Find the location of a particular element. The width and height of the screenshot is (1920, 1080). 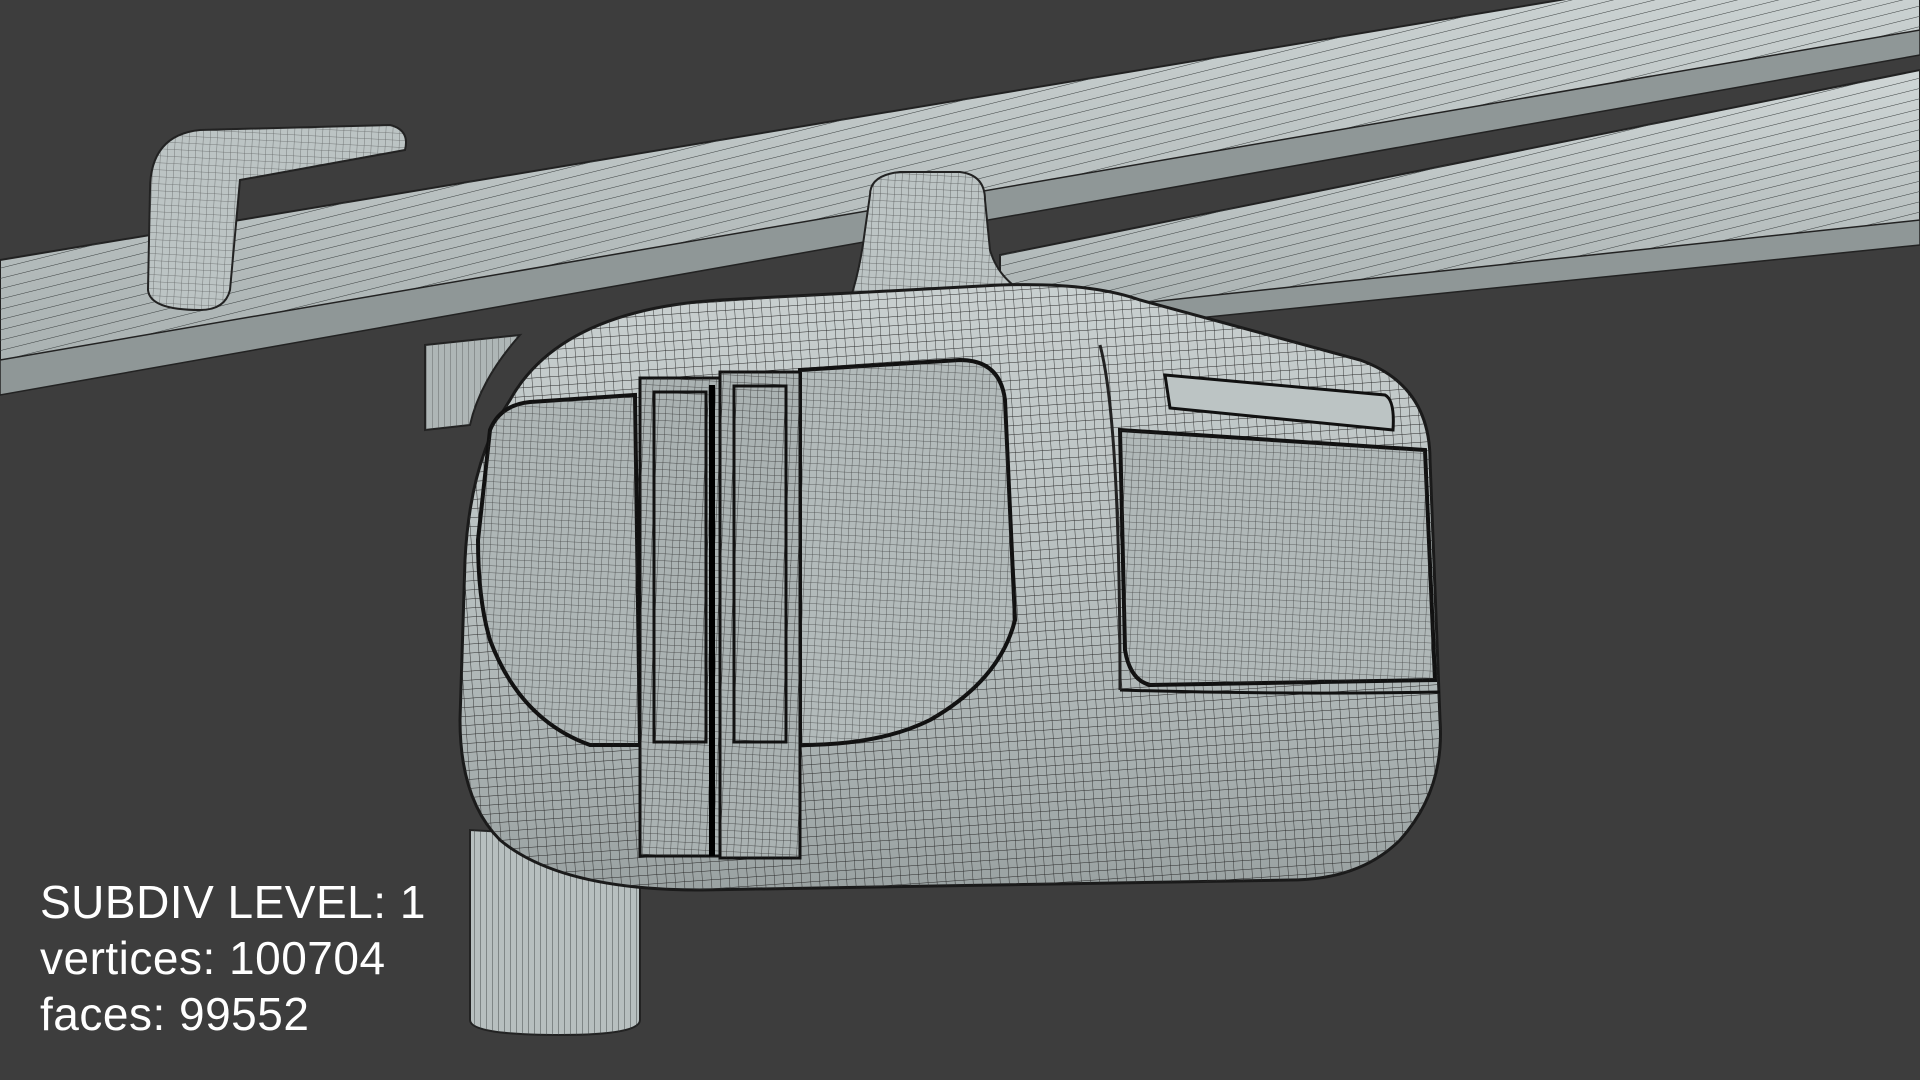

faces-count-label: faces: 99552 is located at coordinates (175, 1014).